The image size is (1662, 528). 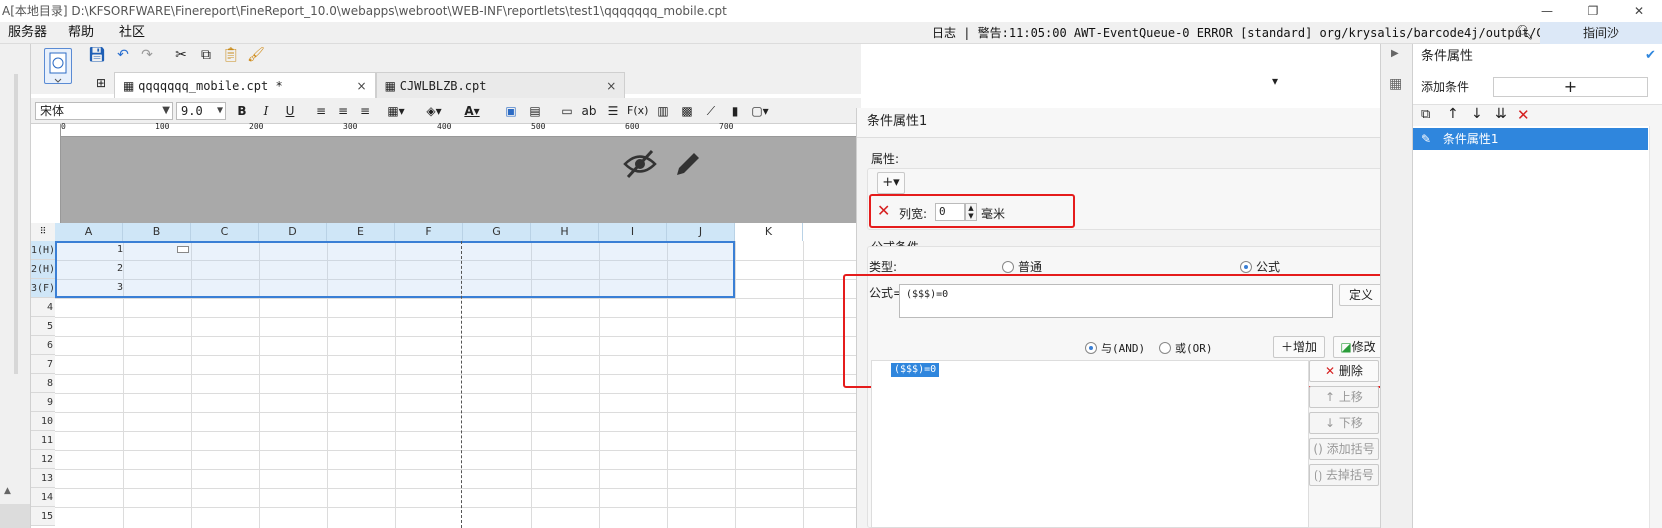 What do you see at coordinates (497, 232) in the screenshot?
I see `column-header: G` at bounding box center [497, 232].